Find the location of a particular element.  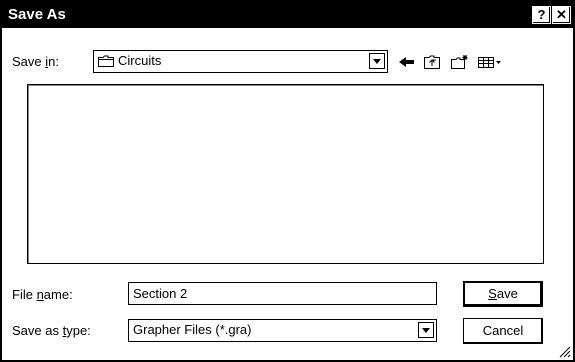

file-name-input: Section 2 is located at coordinates (282, 293).